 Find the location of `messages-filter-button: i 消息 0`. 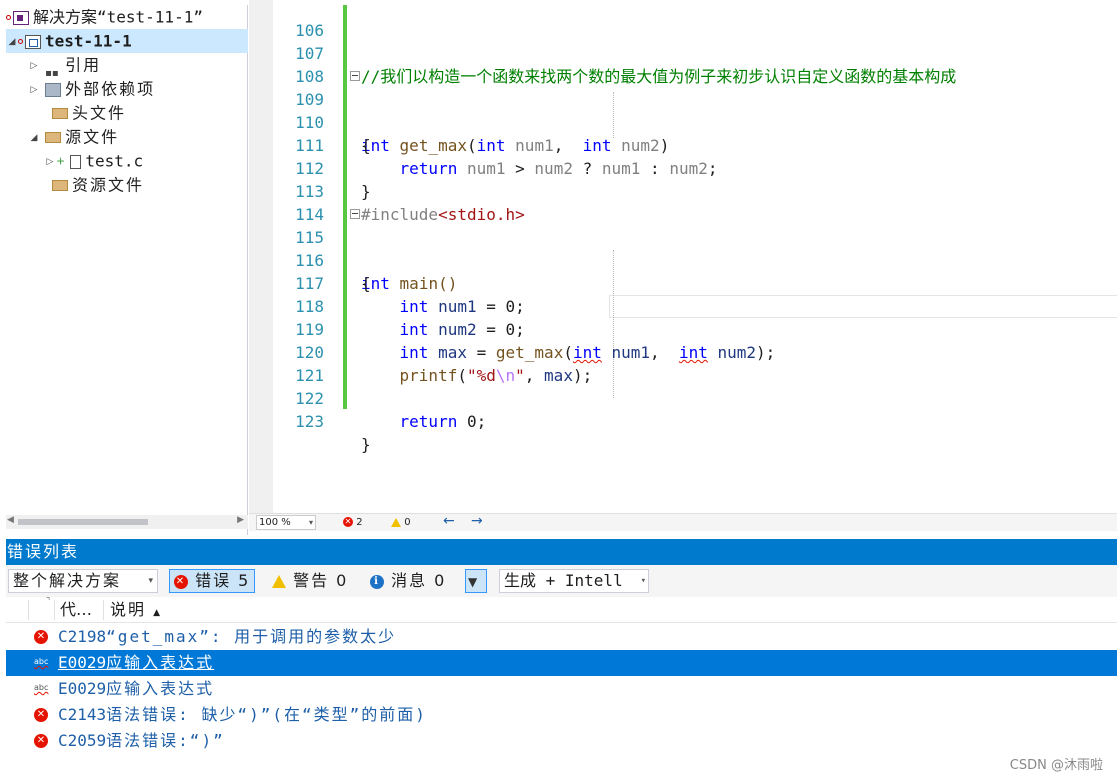

messages-filter-button: i 消息 0 is located at coordinates (408, 581).